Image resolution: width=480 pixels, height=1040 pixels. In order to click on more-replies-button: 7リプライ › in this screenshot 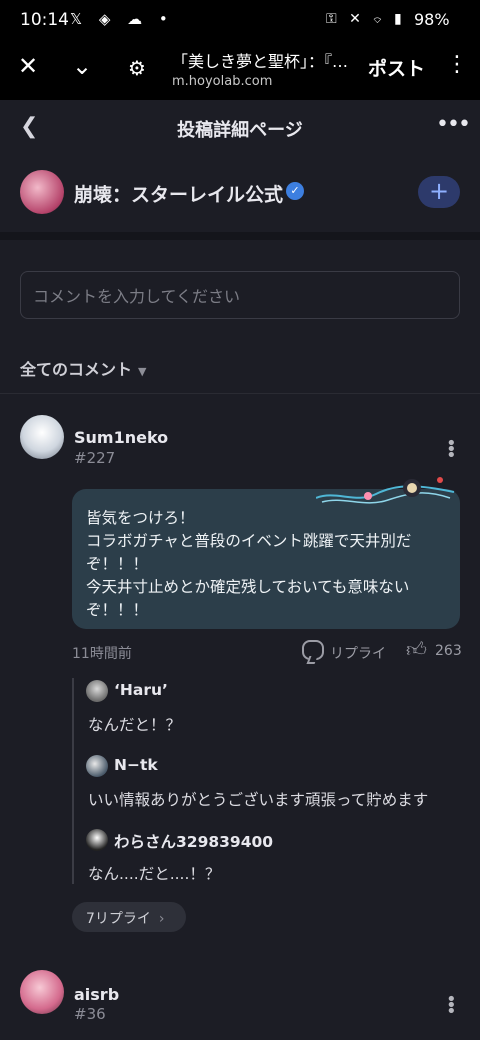, I will do `click(129, 917)`.